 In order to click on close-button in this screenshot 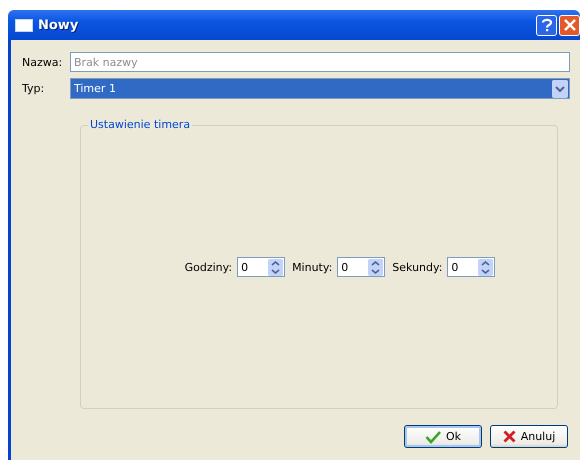, I will do `click(569, 25)`.